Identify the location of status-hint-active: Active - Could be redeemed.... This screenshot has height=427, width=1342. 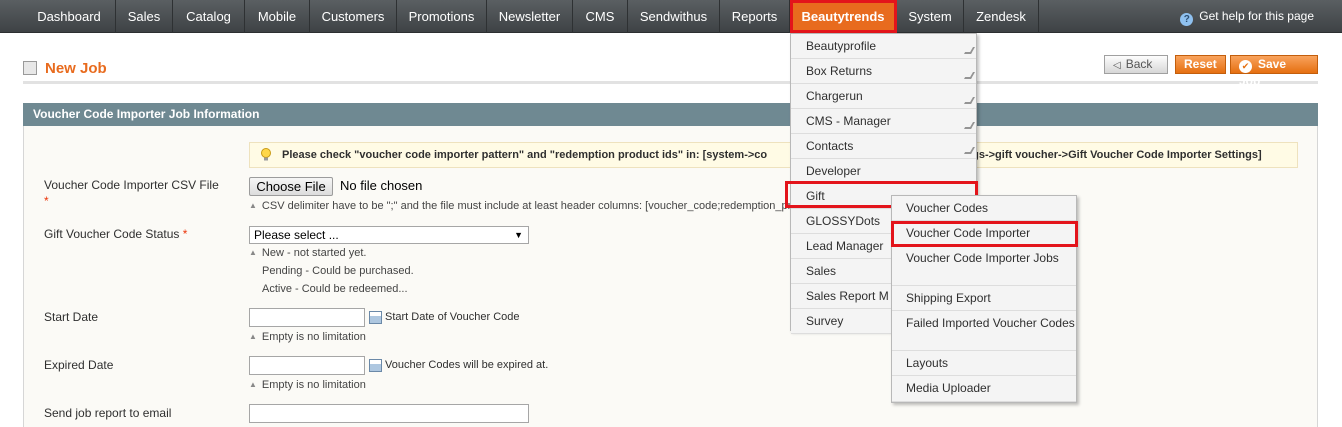
(335, 289).